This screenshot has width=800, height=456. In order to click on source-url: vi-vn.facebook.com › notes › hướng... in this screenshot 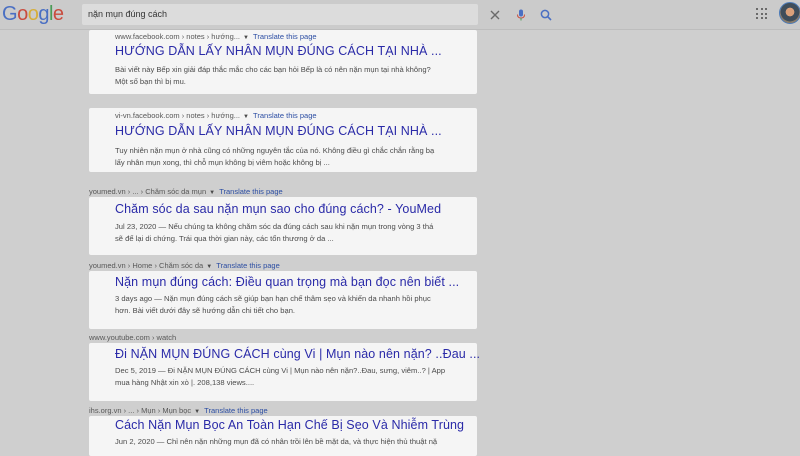, I will do `click(177, 115)`.